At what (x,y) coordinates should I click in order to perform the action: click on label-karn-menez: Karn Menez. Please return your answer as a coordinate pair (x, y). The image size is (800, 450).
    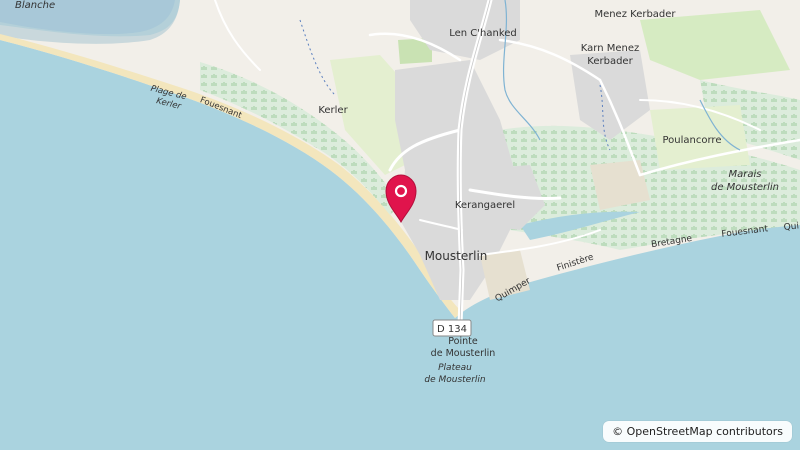
    Looking at the image, I should click on (610, 48).